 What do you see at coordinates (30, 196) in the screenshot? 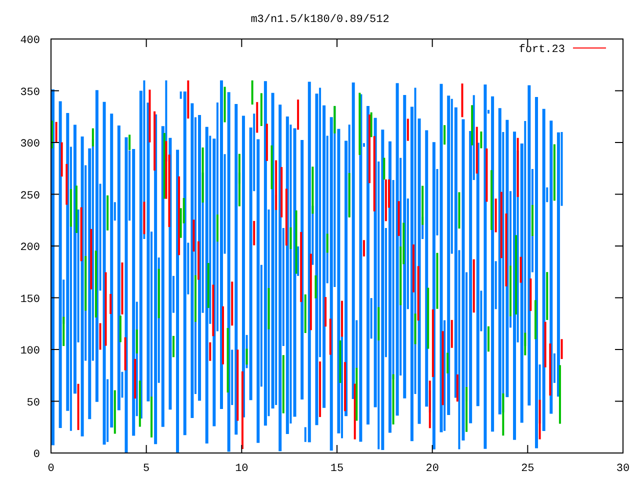
I see `y-axis-tick-label: 250` at bounding box center [30, 196].